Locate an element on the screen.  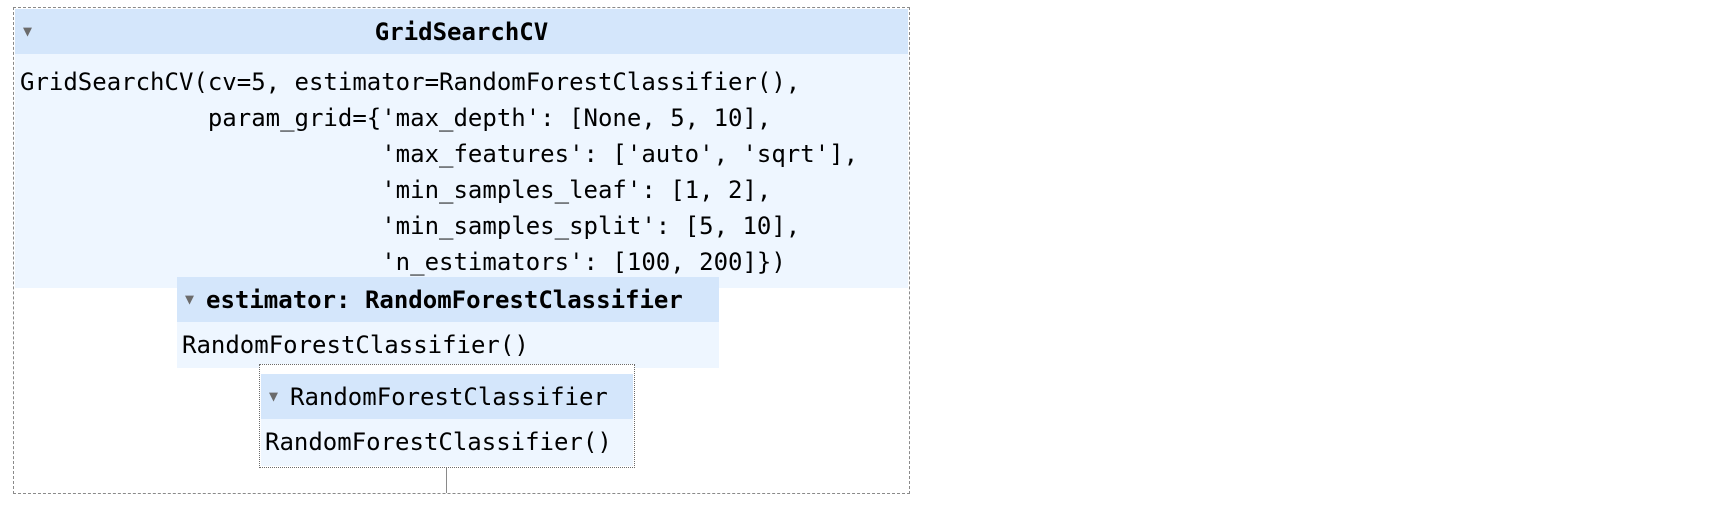
randomforest-title: RandomForestClassifier is located at coordinates (449, 397).